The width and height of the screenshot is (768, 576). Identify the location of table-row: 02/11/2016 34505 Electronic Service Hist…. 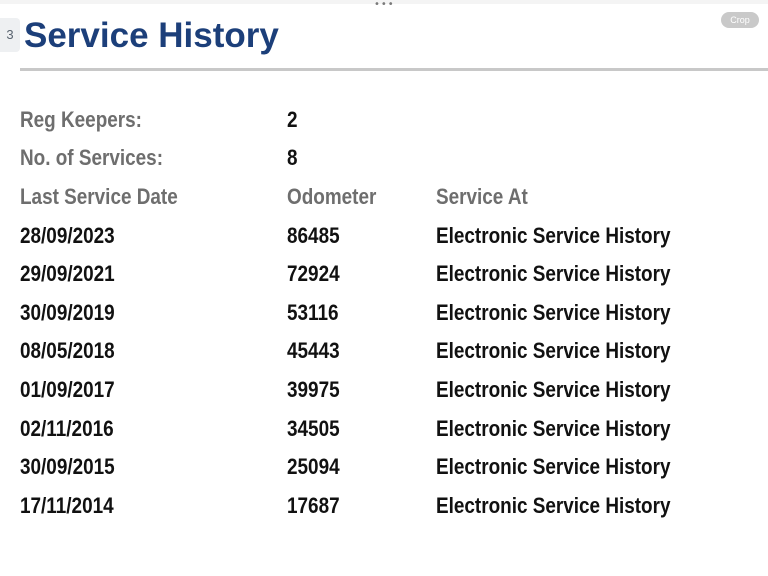
(384, 429).